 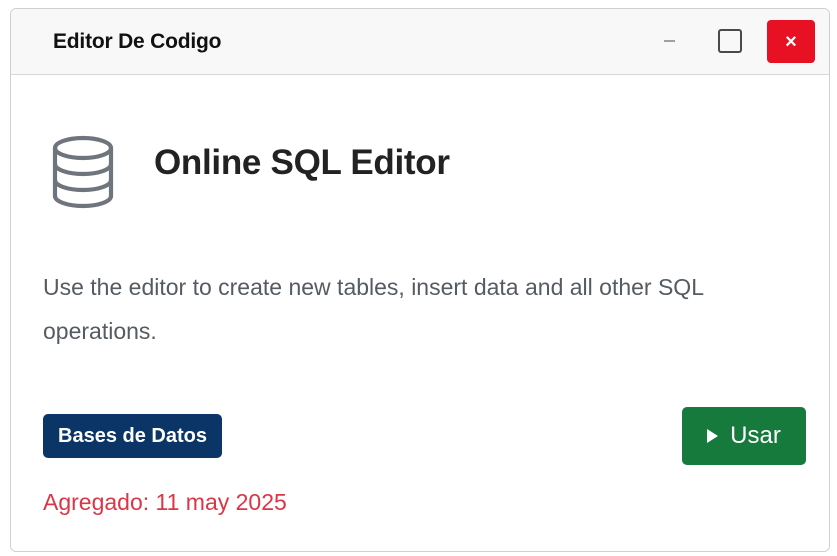 I want to click on minimize-icon, so click(x=669, y=41).